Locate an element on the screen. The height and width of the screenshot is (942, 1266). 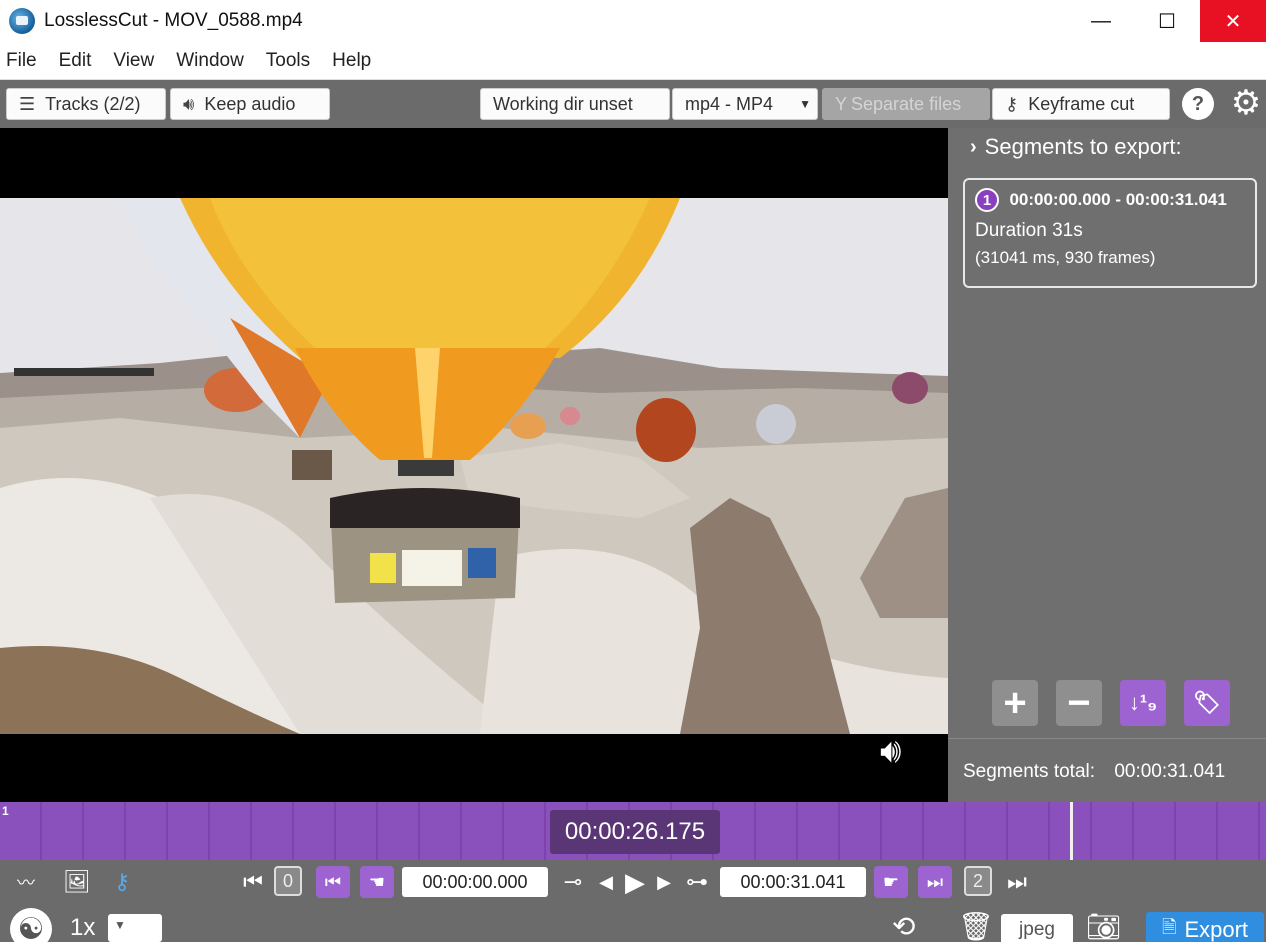
menu-bar: File Edit View Window Tools Help is located at coordinates (633, 61).